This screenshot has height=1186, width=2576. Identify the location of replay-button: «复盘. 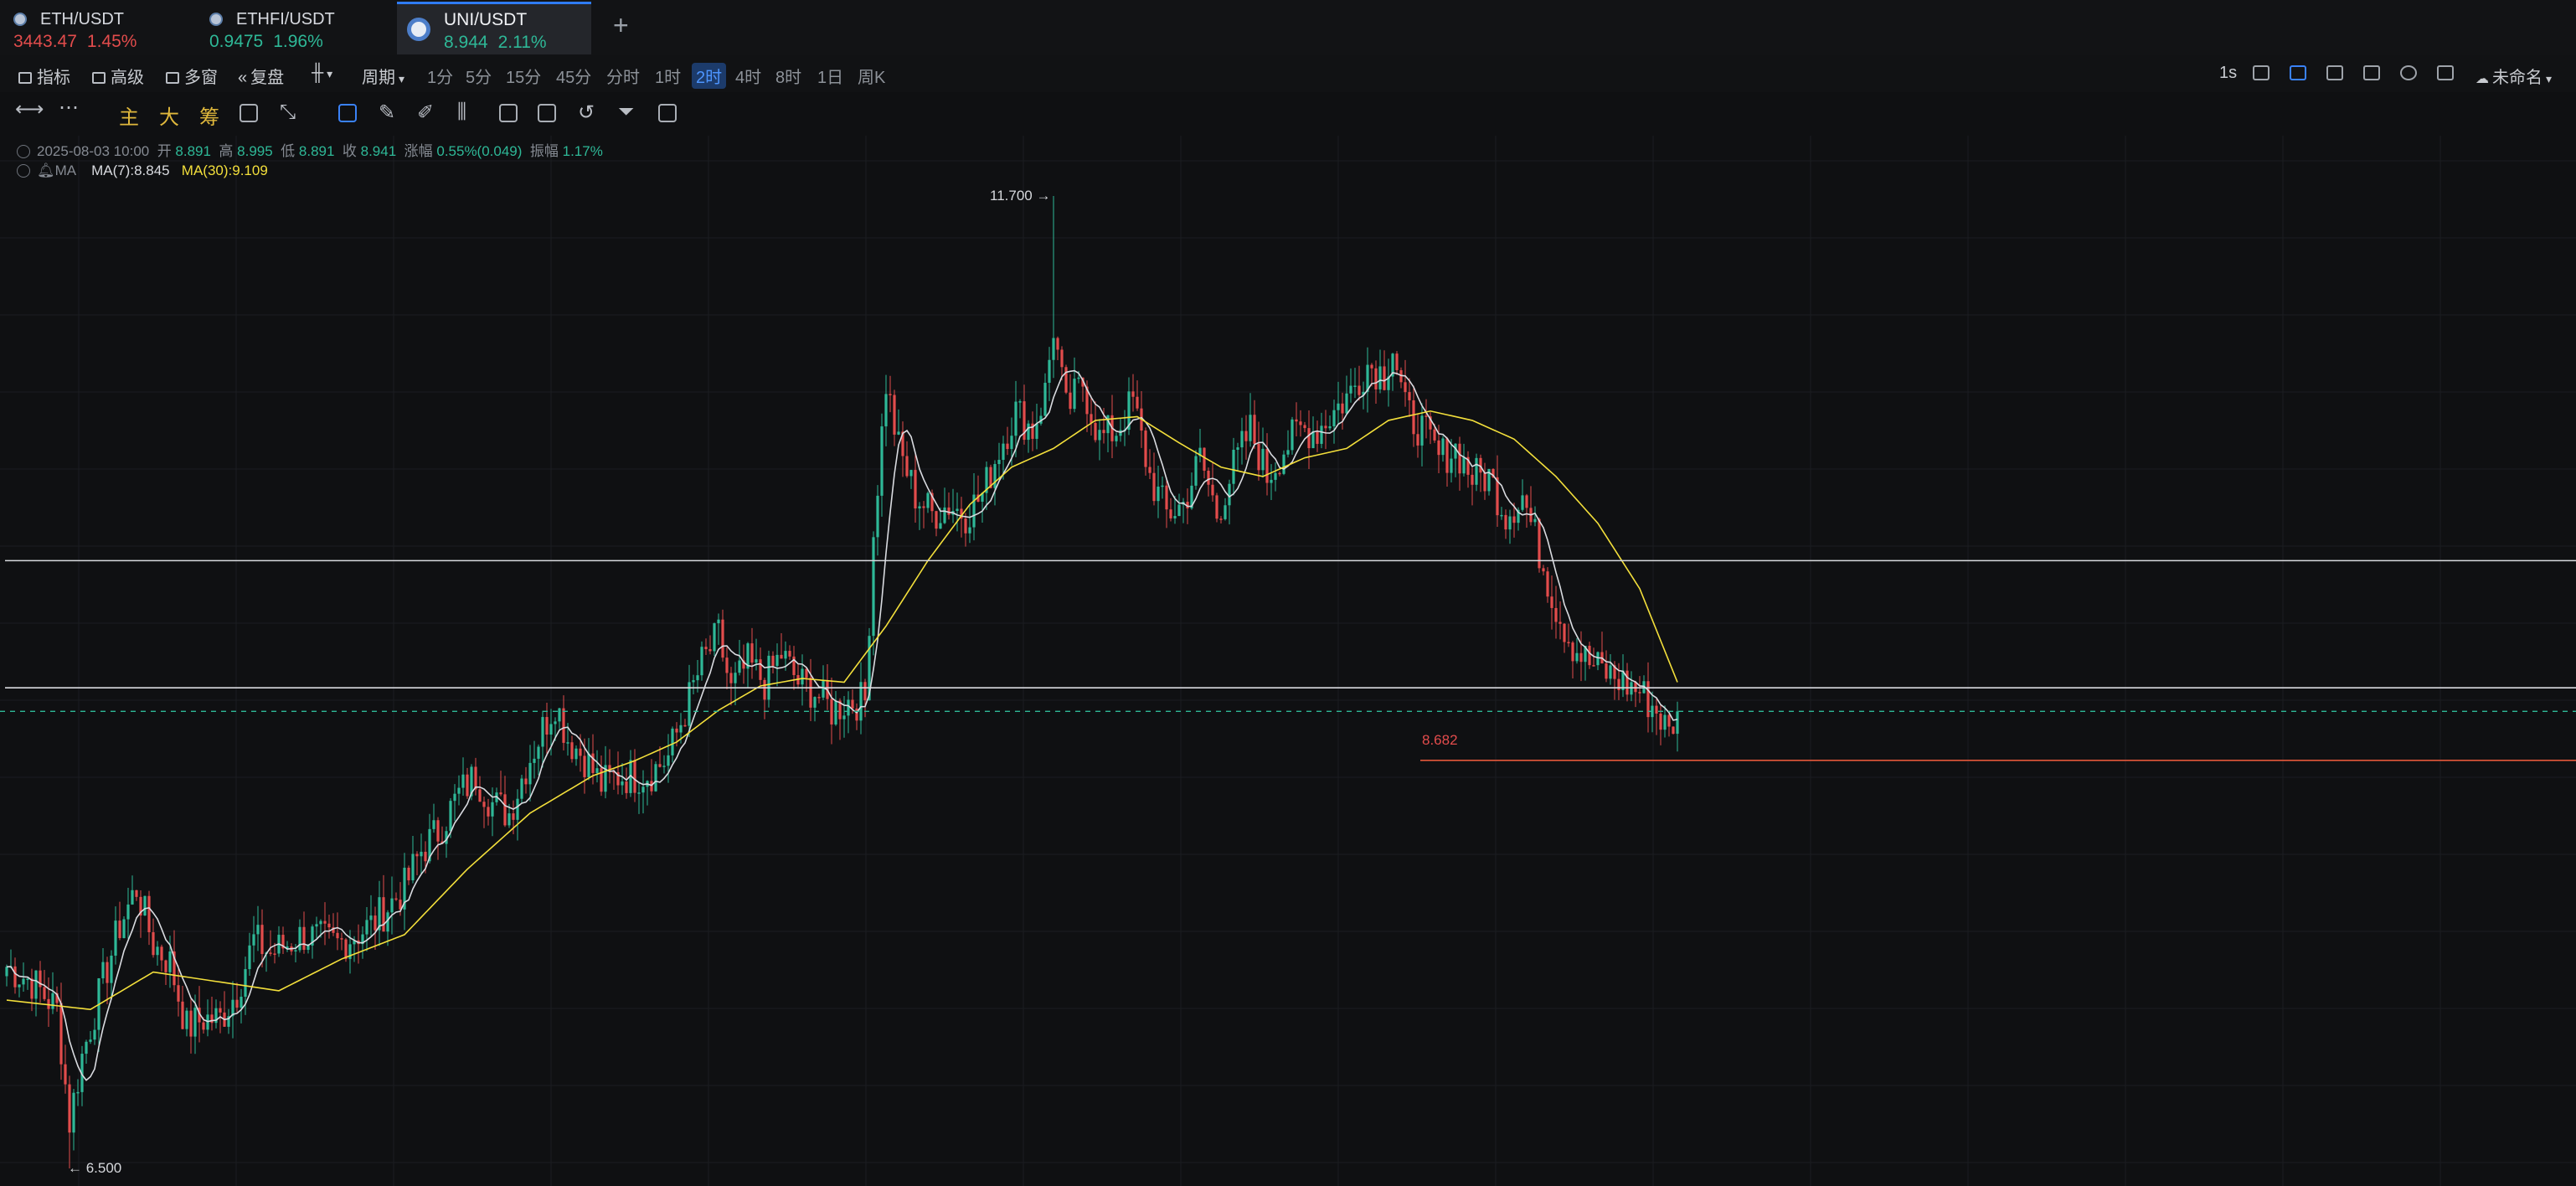
(261, 76).